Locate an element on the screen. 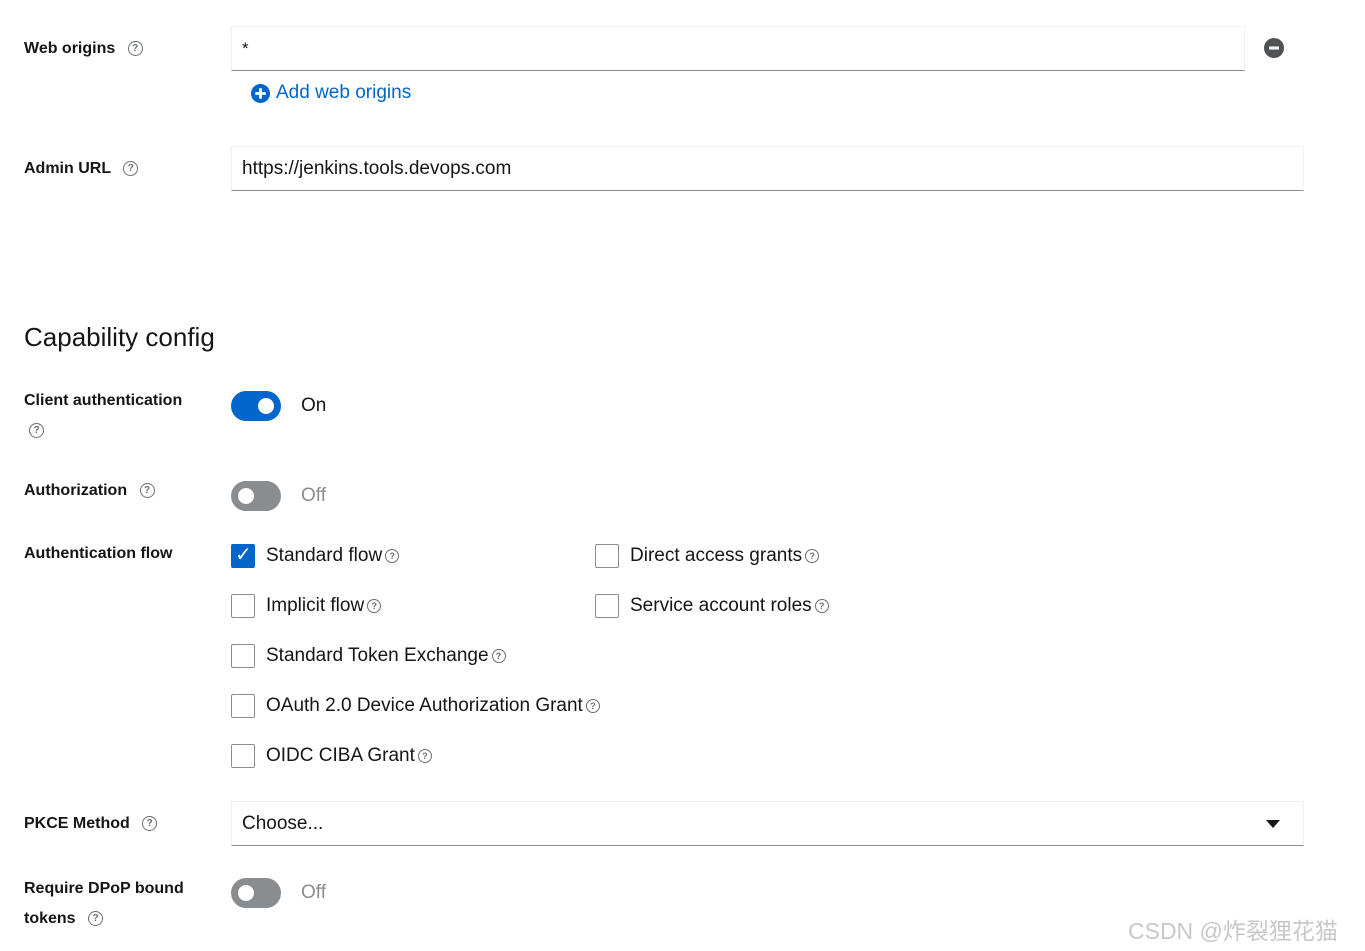 The width and height of the screenshot is (1365, 951). service-account-roles-label: Service account roles? is located at coordinates (729, 606).